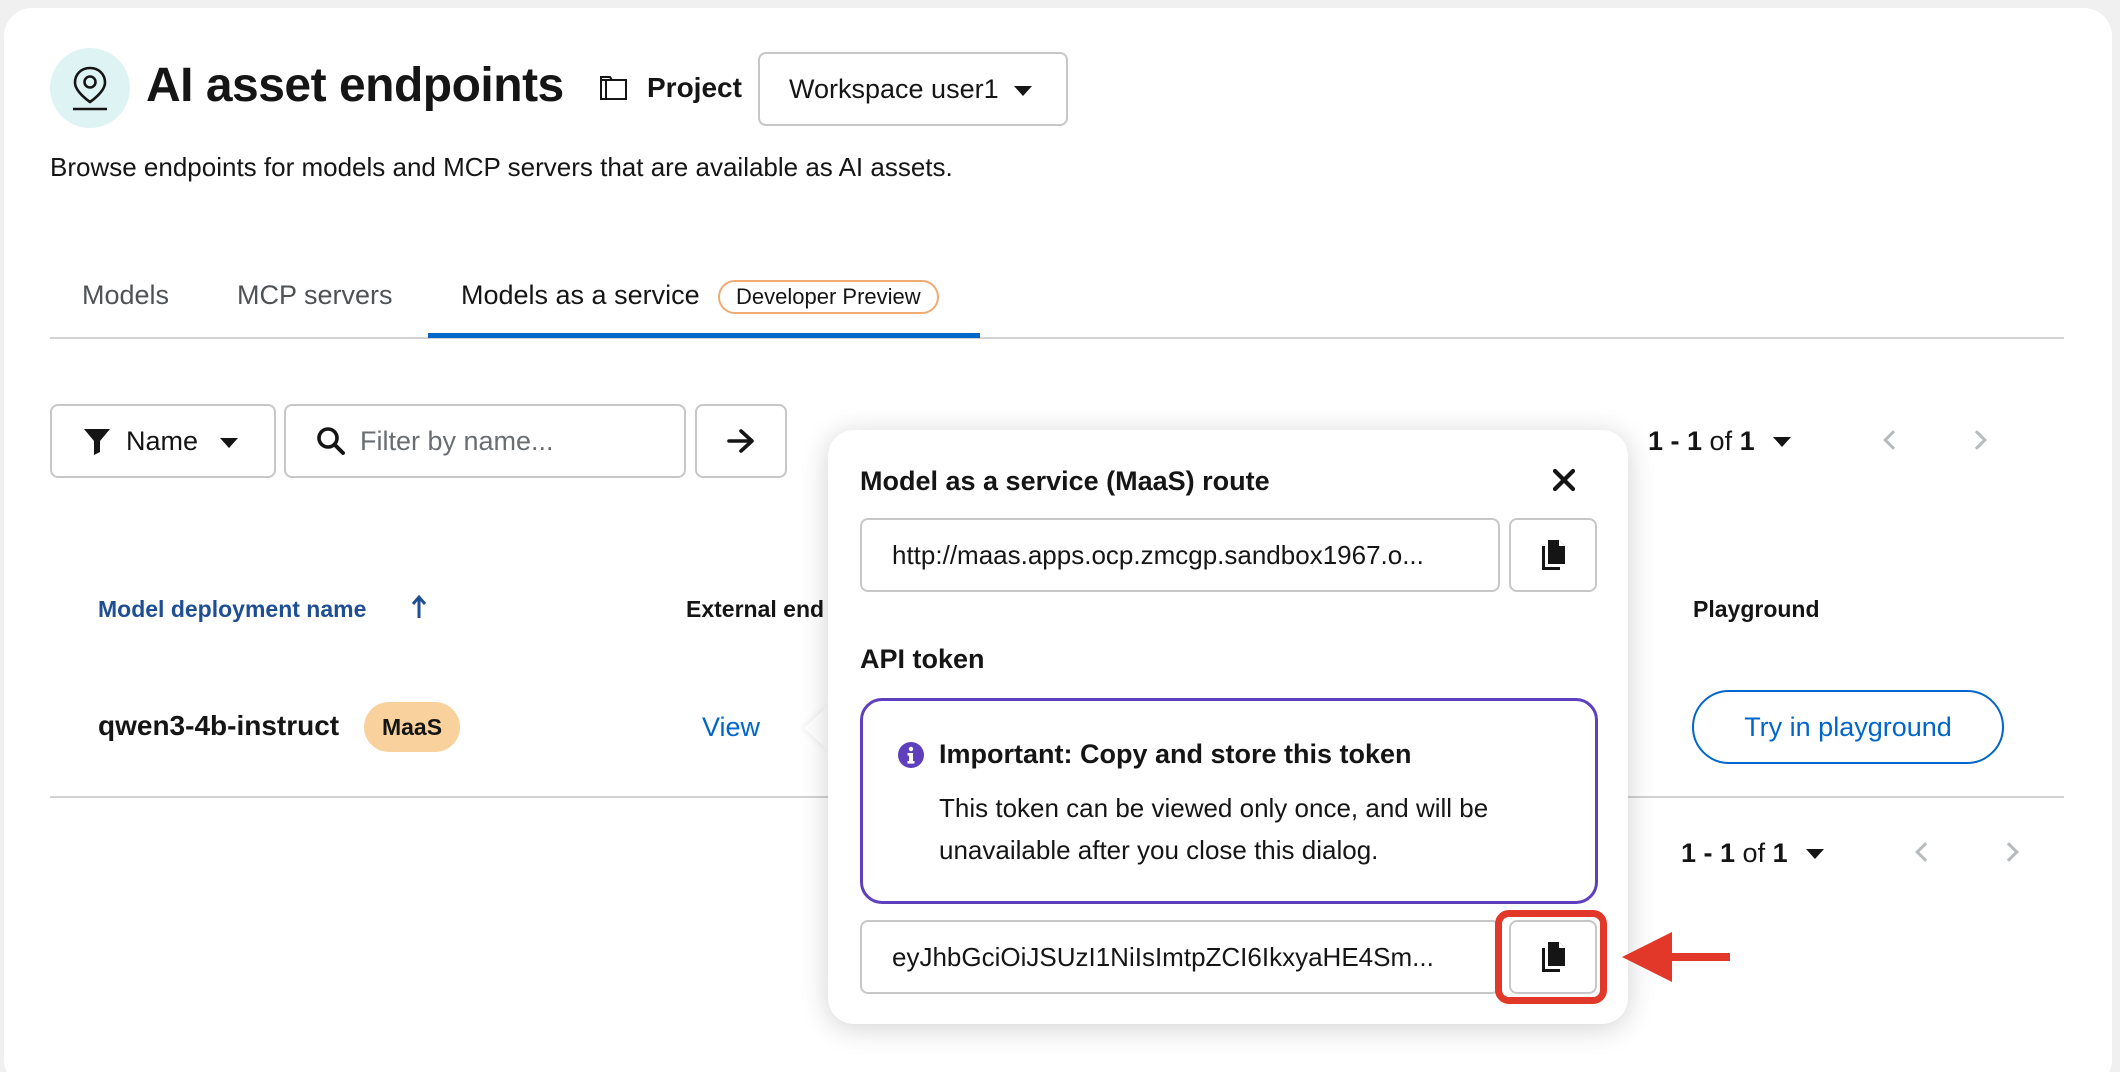 The image size is (2120, 1072). I want to click on info-icon, so click(911, 755).